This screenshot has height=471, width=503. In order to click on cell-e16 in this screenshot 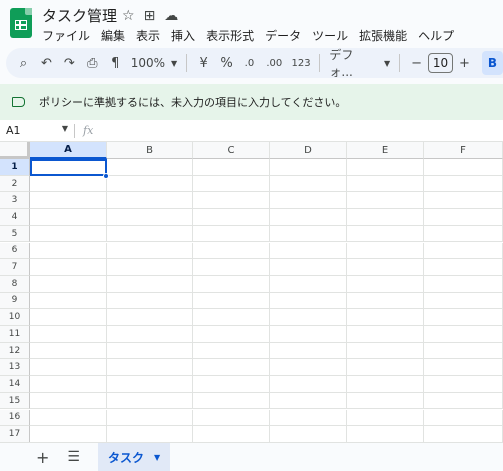, I will do `click(385, 418)`.